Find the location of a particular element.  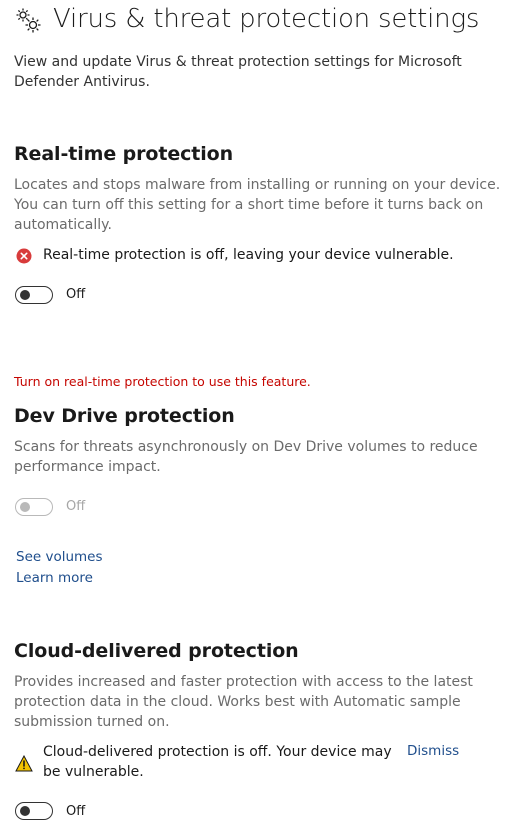

dismiss-button: Dismiss is located at coordinates (433, 751).